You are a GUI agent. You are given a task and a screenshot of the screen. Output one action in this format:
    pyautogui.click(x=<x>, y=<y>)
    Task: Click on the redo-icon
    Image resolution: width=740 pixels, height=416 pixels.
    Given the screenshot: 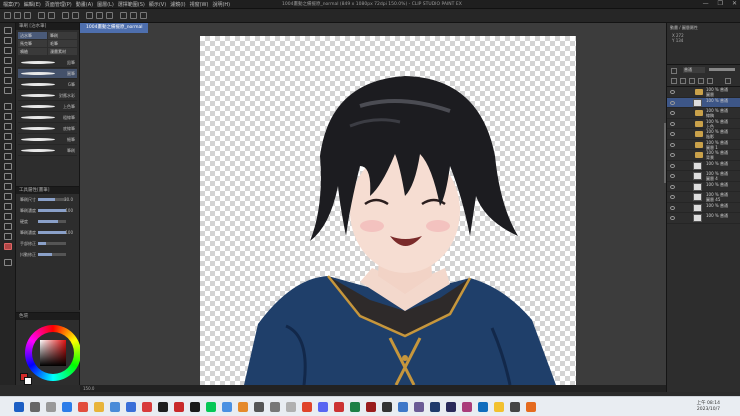 What is the action you would take?
    pyautogui.click(x=51, y=15)
    